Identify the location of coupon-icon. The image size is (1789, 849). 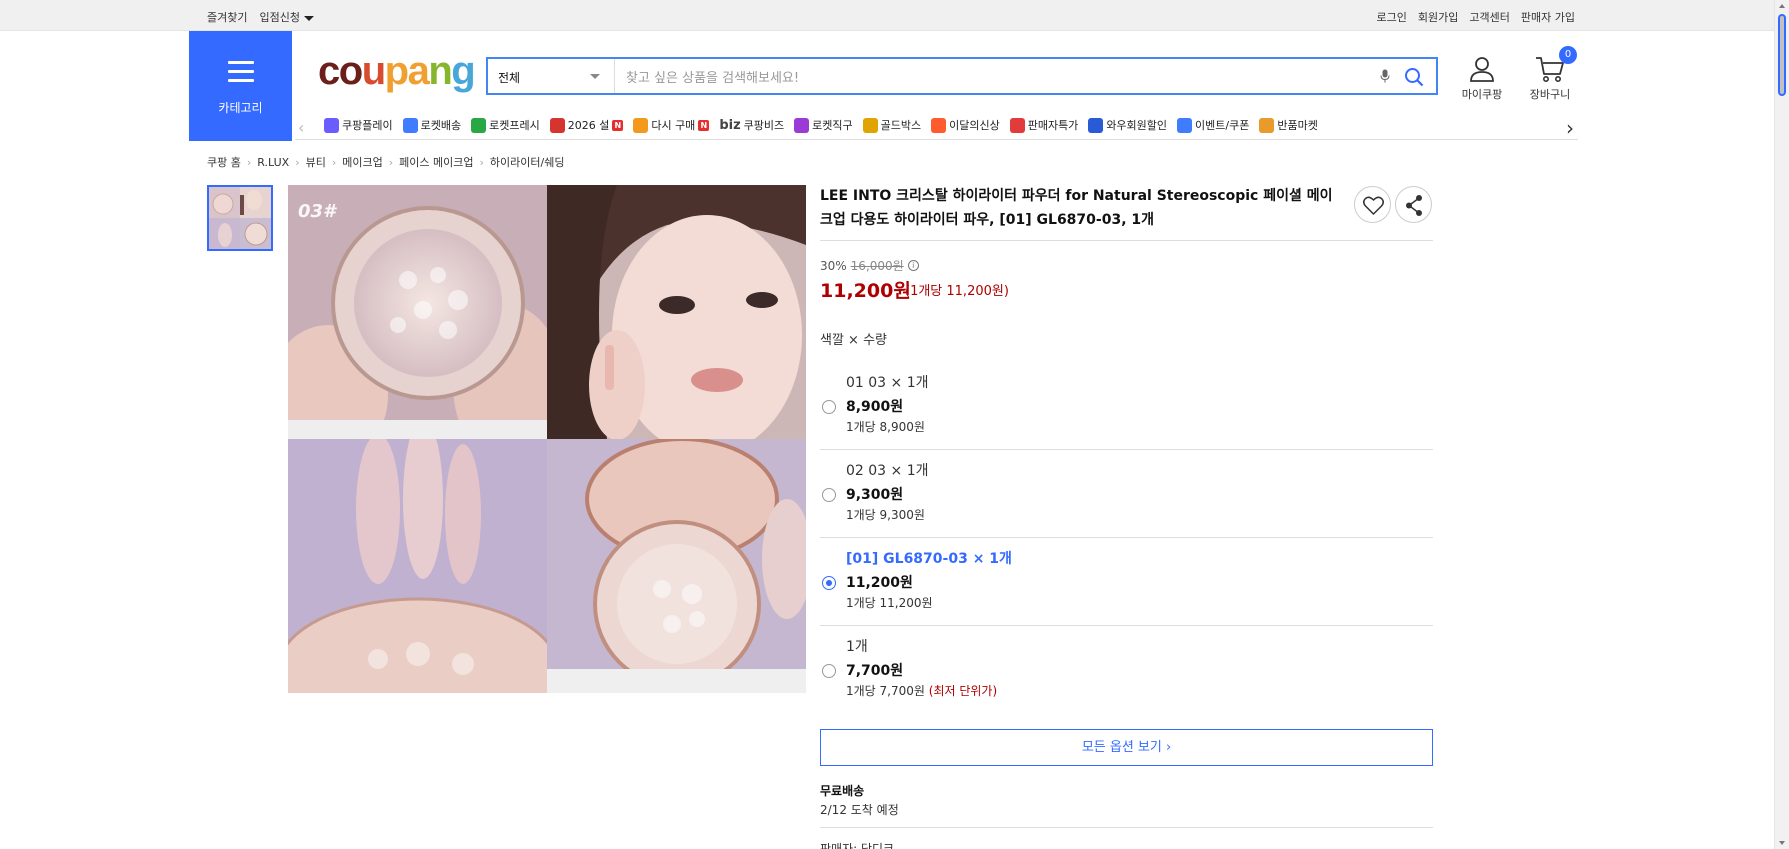
(1185, 125).